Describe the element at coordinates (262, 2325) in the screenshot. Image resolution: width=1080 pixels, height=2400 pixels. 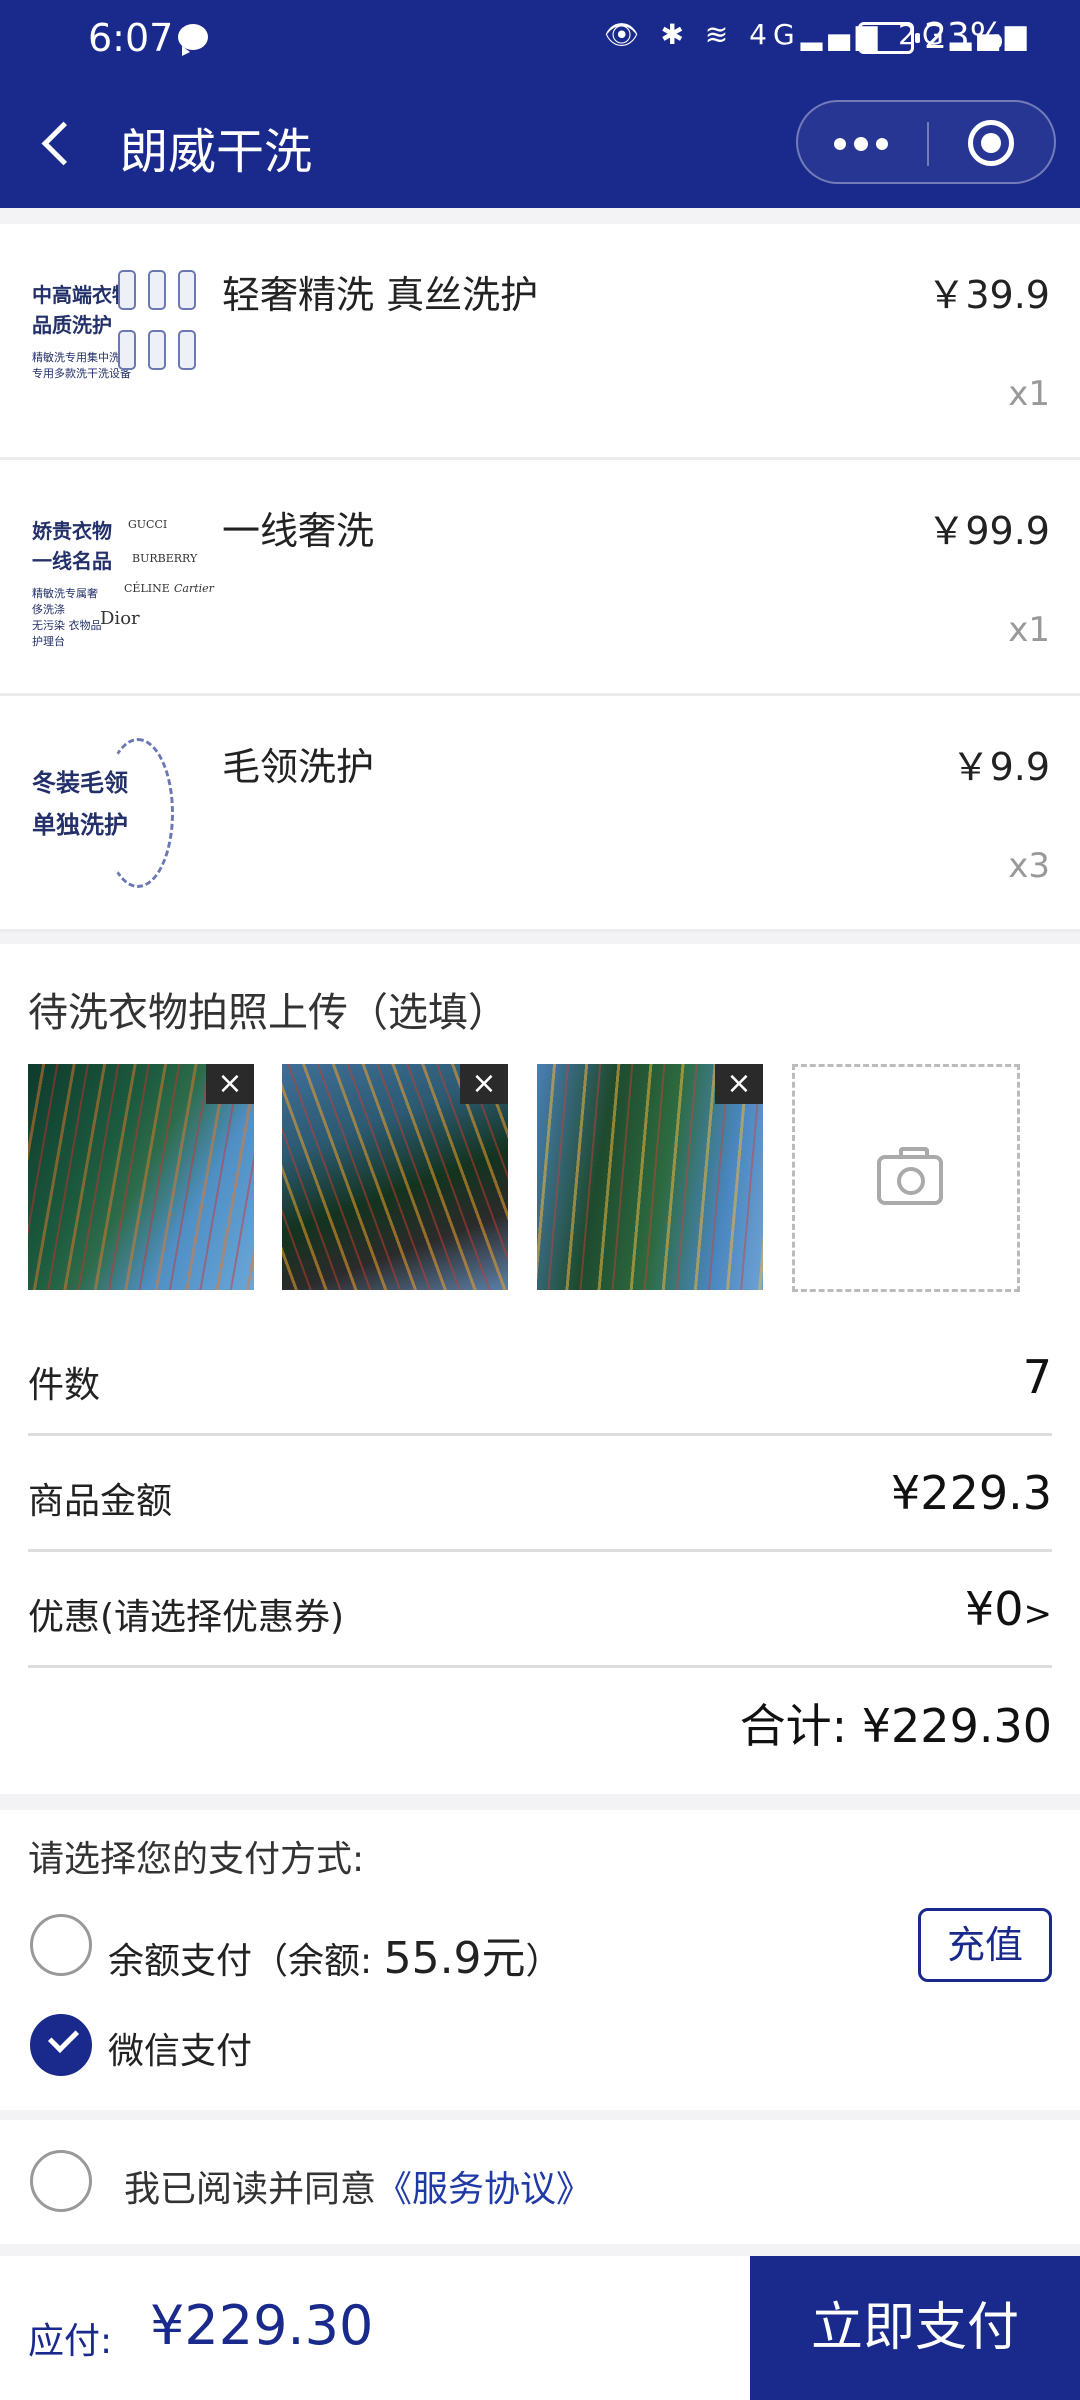
I see `amount-due-value: ¥229.30` at that location.